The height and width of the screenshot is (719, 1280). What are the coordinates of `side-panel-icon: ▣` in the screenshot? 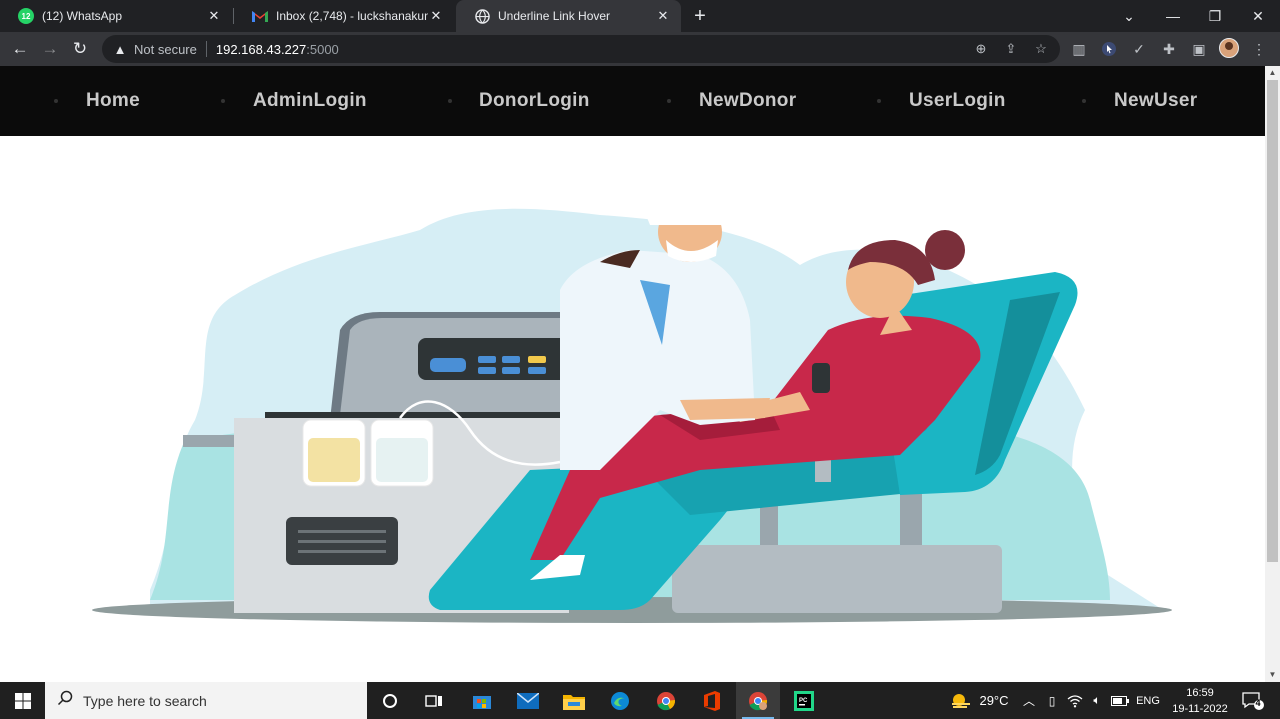 It's located at (1199, 49).